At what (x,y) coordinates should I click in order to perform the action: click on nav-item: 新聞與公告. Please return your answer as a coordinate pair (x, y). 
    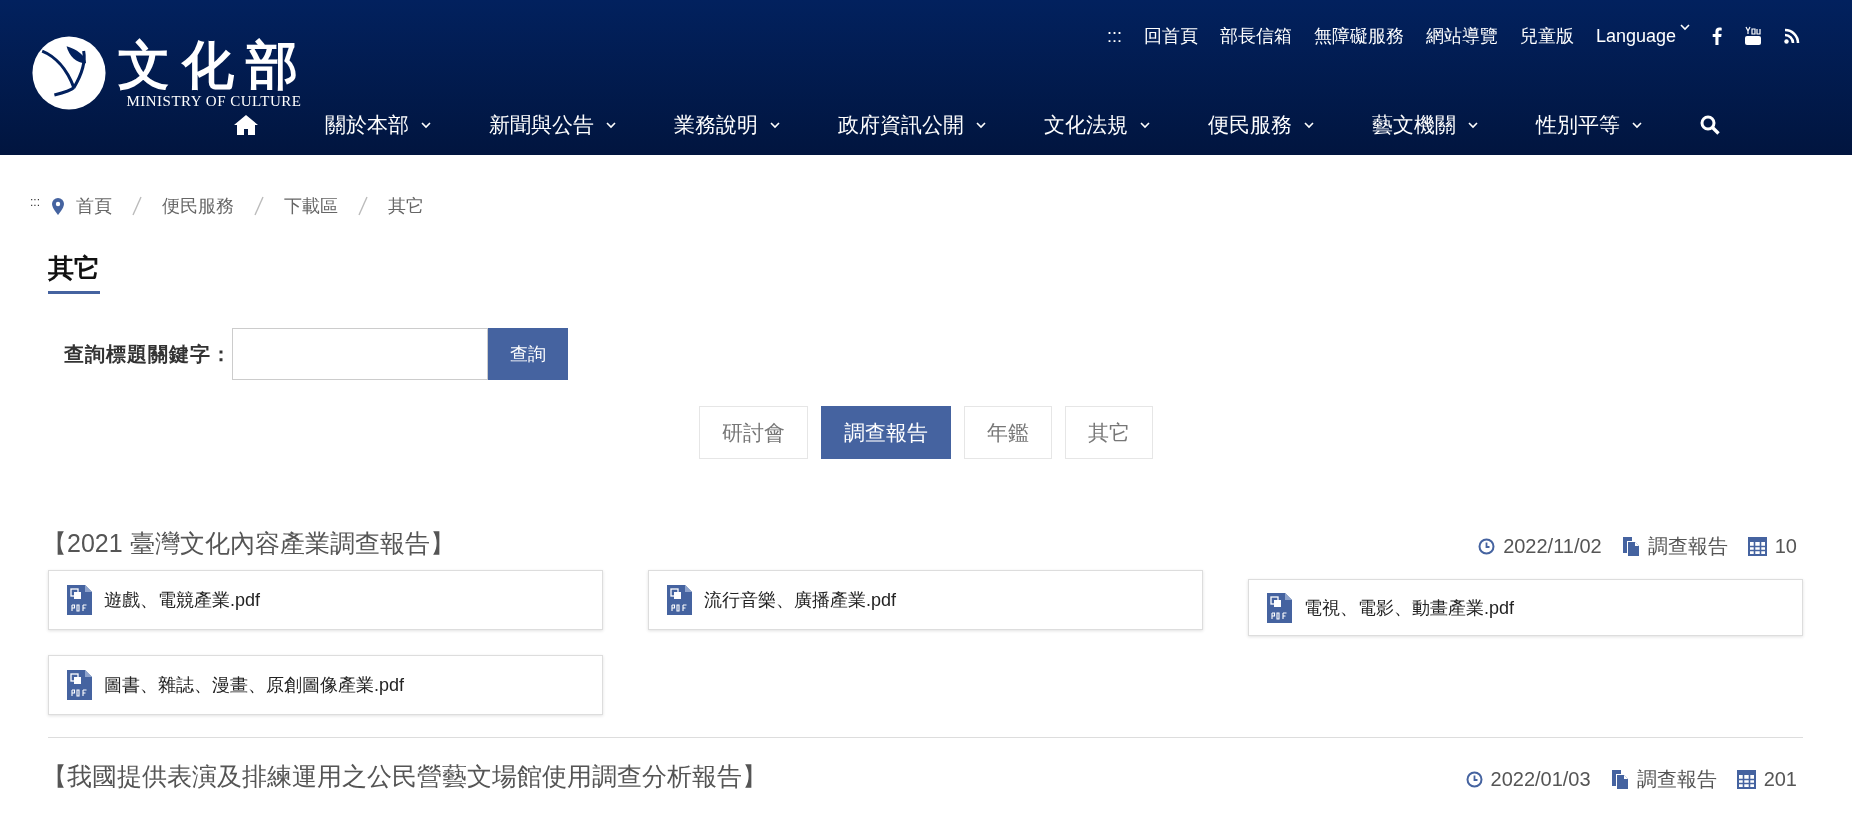
    Looking at the image, I should click on (552, 125).